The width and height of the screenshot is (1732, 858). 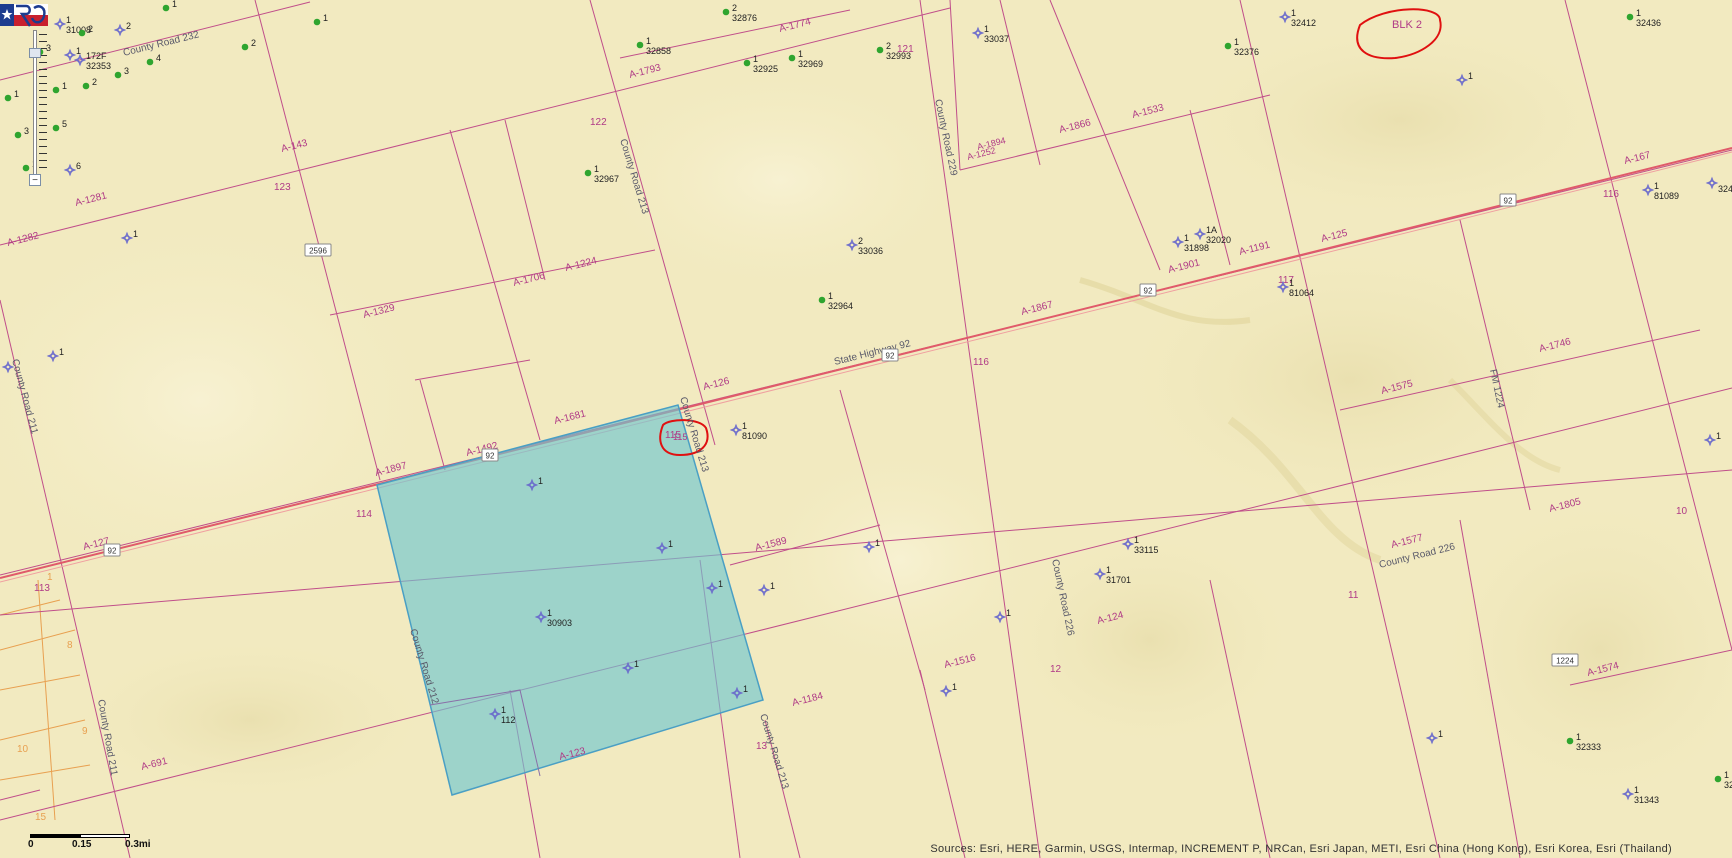 What do you see at coordinates (70, 645) in the screenshot?
I see `survey-label: 8` at bounding box center [70, 645].